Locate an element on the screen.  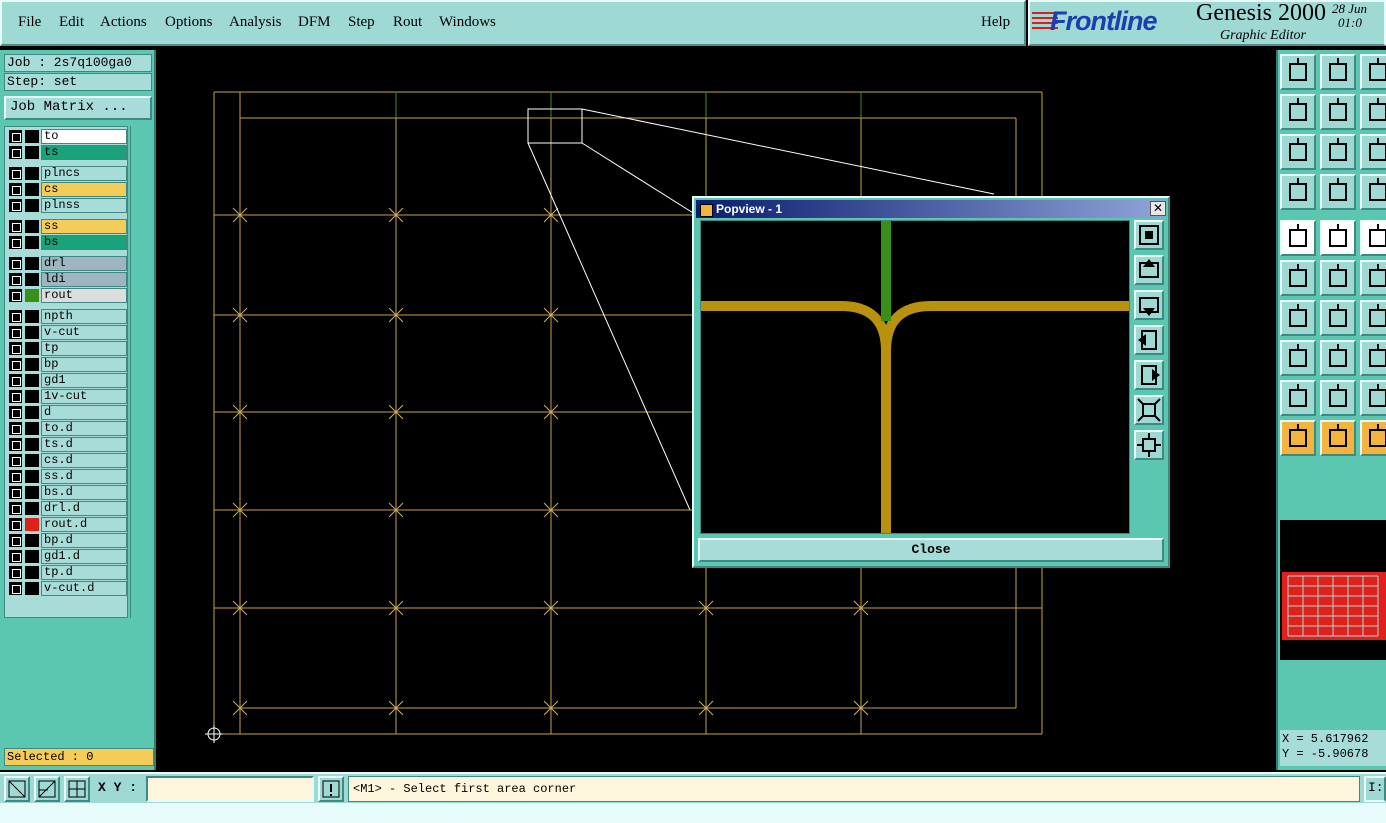
layer-name: plncs is located at coordinates (84, 173).